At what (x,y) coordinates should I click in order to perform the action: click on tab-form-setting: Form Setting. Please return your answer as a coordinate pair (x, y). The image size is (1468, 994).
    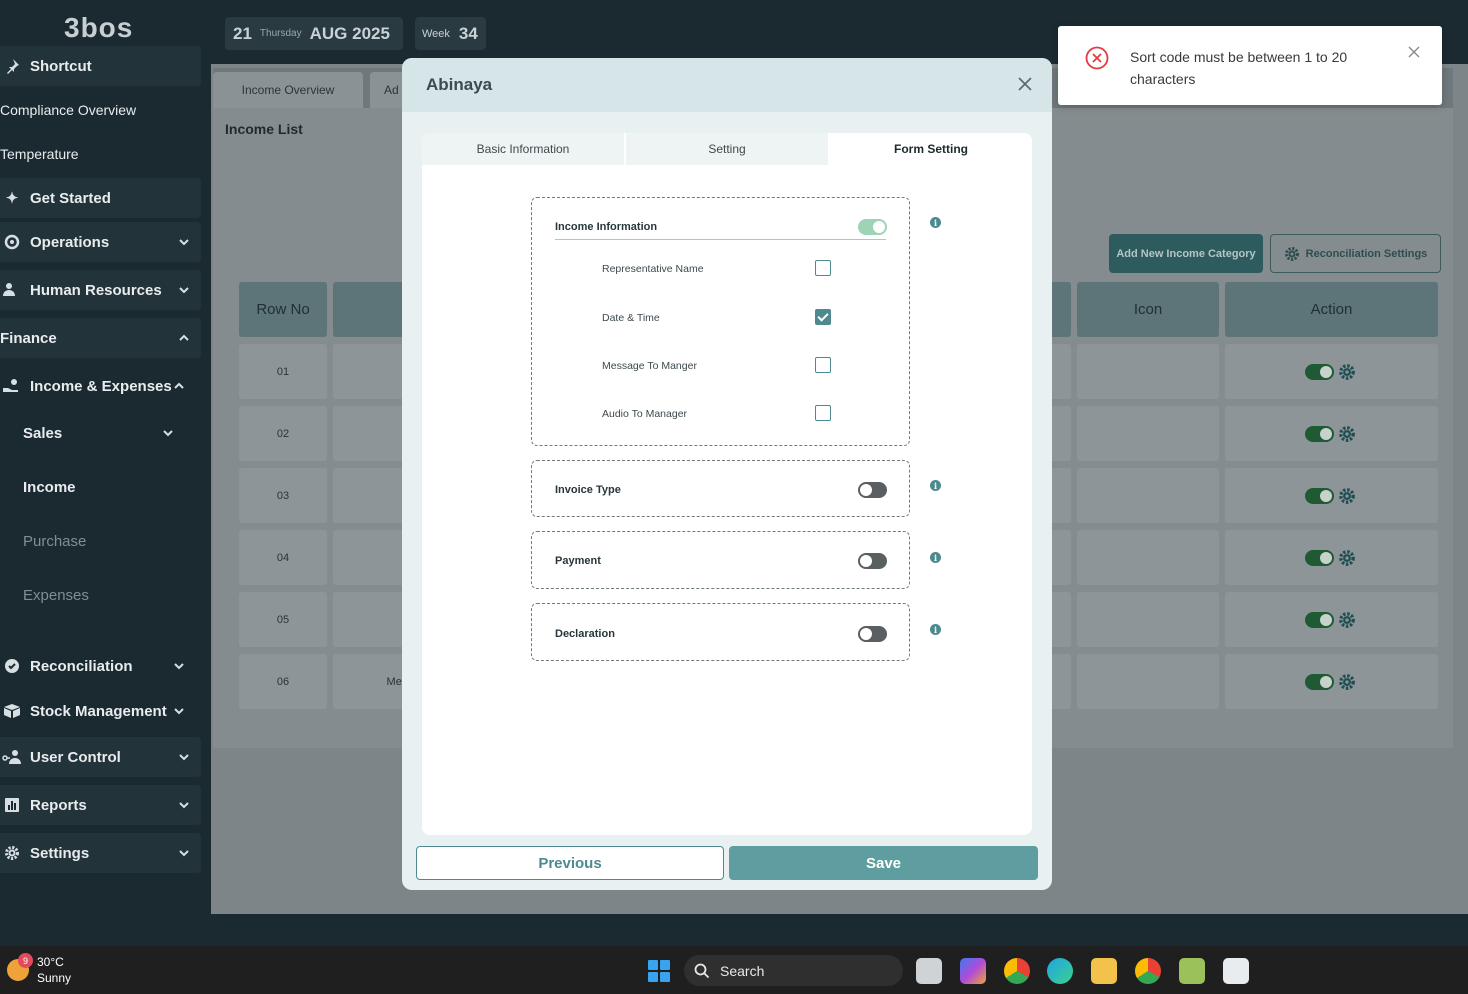
    Looking at the image, I should click on (931, 149).